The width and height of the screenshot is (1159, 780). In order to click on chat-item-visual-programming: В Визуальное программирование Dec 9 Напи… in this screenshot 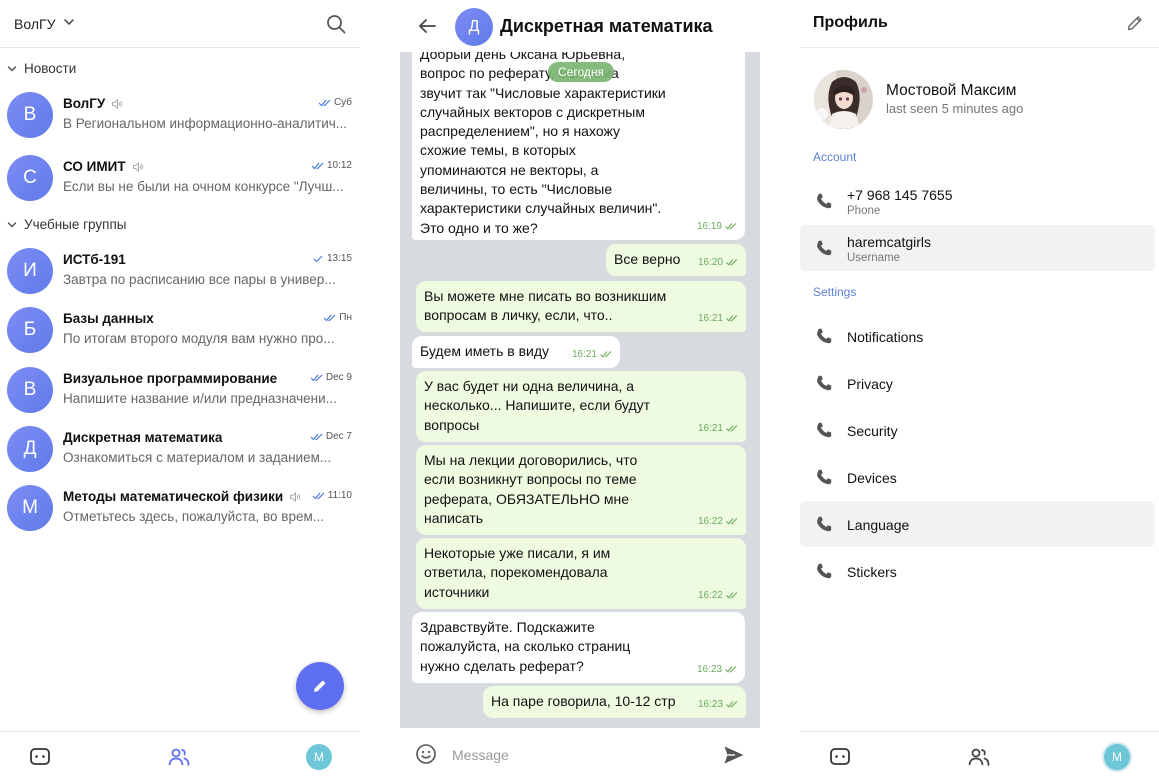, I will do `click(180, 390)`.